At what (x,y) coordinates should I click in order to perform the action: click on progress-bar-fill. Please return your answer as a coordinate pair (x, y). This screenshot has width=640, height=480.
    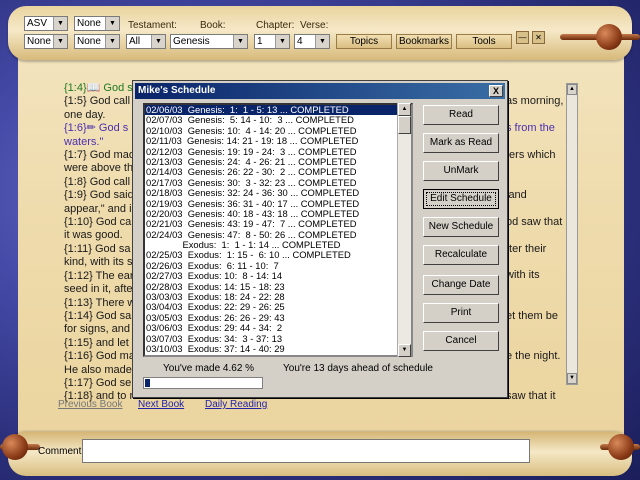
    Looking at the image, I should click on (148, 383).